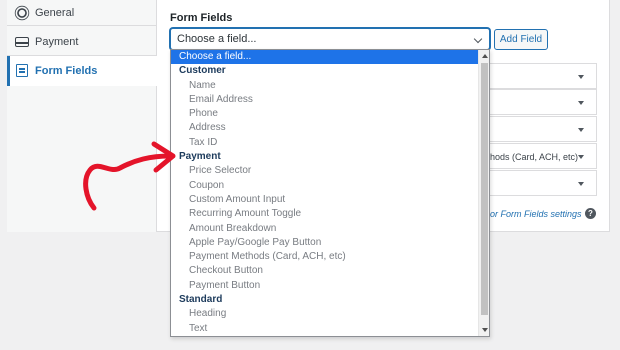 The width and height of the screenshot is (620, 350). What do you see at coordinates (129, 176) in the screenshot?
I see `red-annotation-arrow-icon` at bounding box center [129, 176].